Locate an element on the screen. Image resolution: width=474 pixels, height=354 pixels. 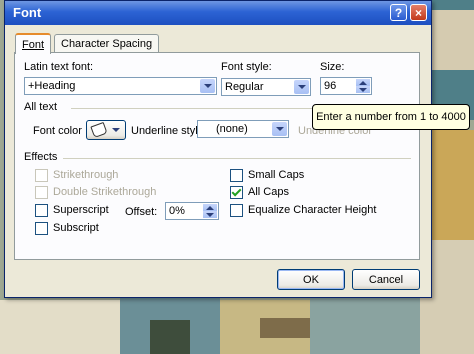
paint-bucket-icon is located at coordinates (99, 130).